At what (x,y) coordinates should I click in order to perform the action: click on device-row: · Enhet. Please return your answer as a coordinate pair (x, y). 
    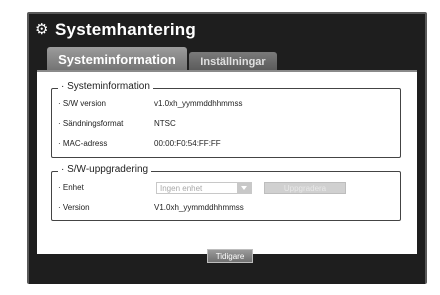
    Looking at the image, I should click on (106, 187).